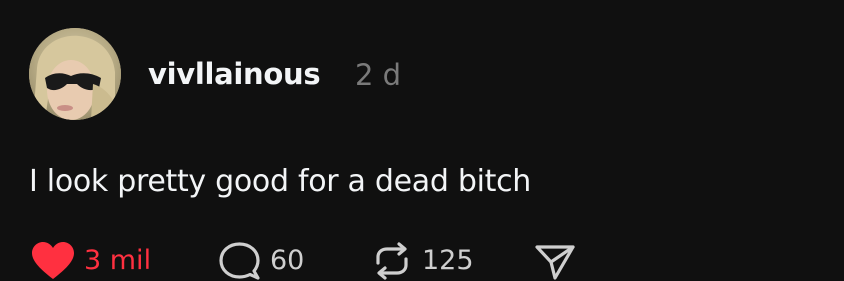 Image resolution: width=844 pixels, height=281 pixels. I want to click on share-button, so click(555, 260).